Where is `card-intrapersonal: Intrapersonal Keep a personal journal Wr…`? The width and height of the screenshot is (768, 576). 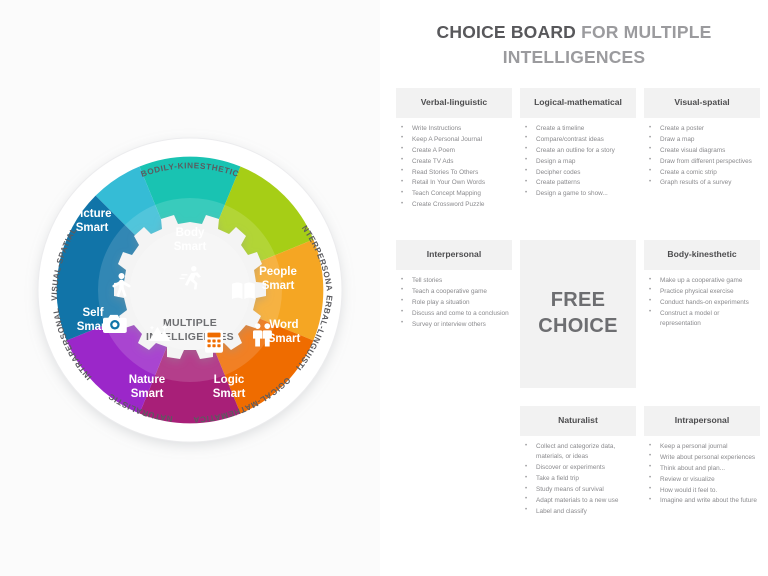
card-intrapersonal: Intrapersonal Keep a personal journal Wr… is located at coordinates (702, 456).